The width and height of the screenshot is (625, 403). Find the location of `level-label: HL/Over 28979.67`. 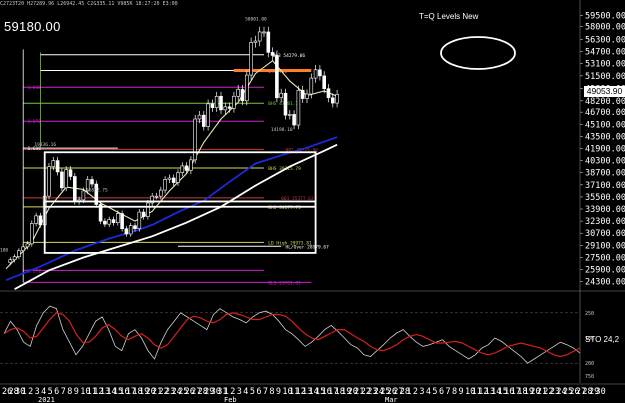

level-label: HL/Over 28979.67 is located at coordinates (308, 247).